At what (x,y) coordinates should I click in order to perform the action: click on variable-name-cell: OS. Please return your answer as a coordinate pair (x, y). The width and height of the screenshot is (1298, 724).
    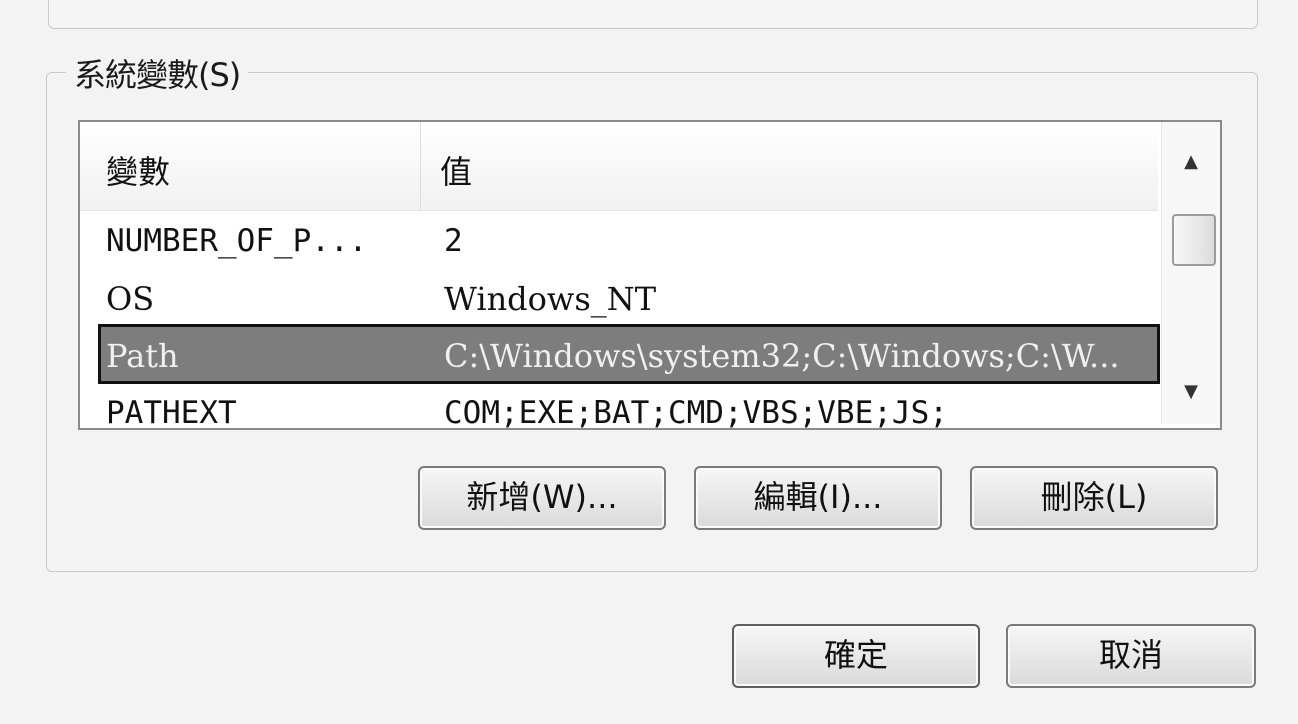
    Looking at the image, I should click on (130, 299).